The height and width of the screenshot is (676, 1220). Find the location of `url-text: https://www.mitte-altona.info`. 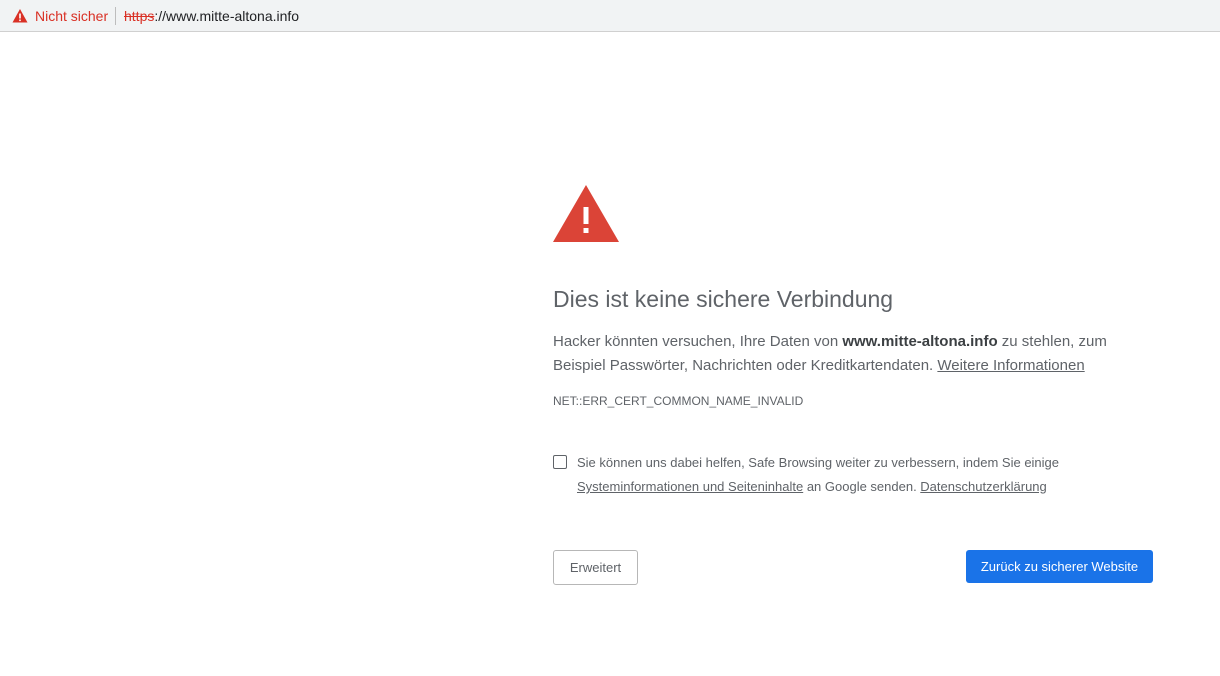

url-text: https://www.mitte-altona.info is located at coordinates (211, 16).